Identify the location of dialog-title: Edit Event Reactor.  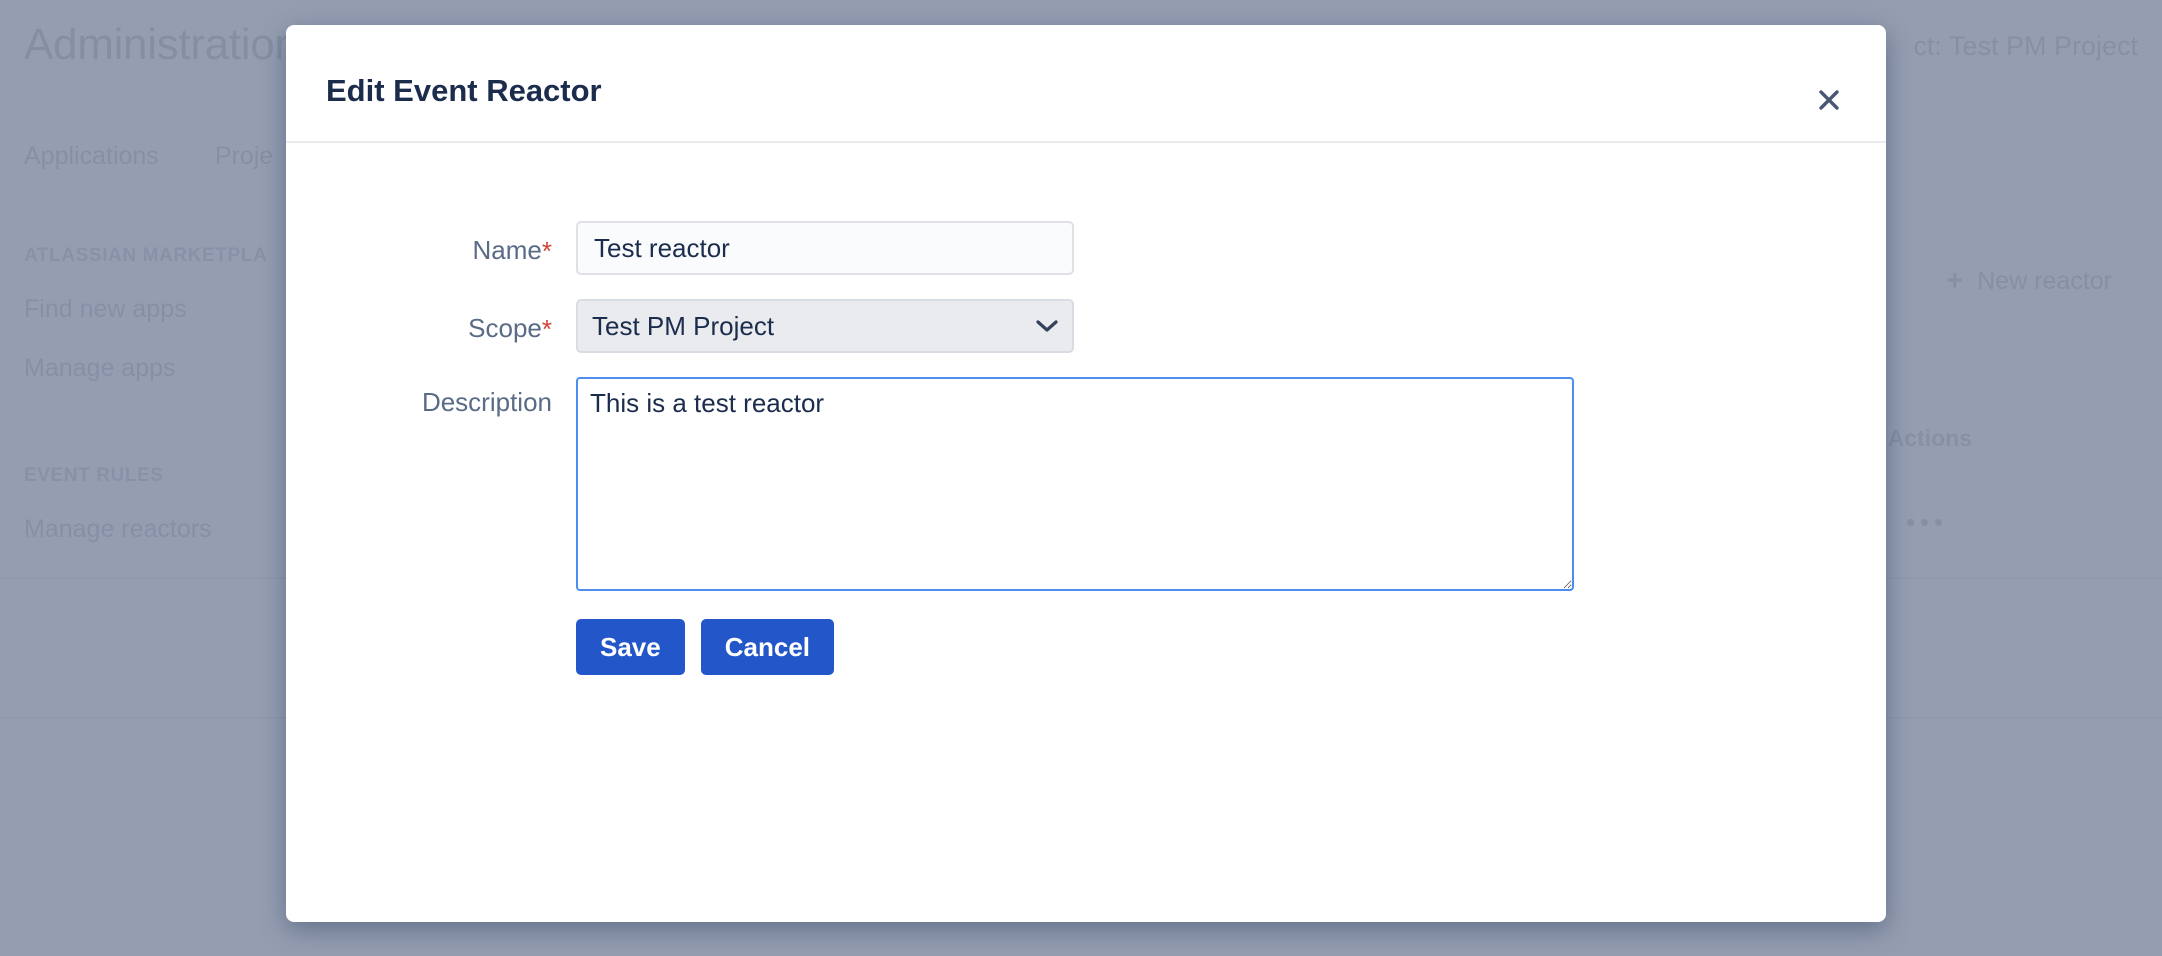
(464, 90).